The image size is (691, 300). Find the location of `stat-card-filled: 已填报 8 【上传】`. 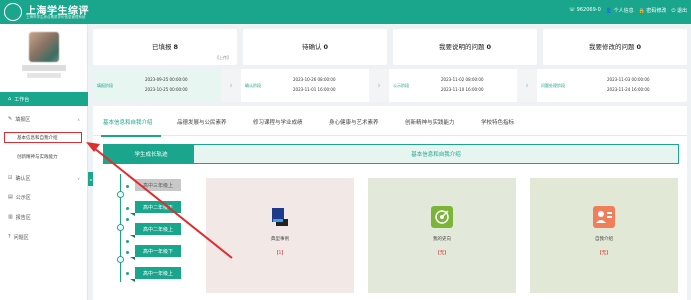

stat-card-filled: 已填报 8 【上传】 is located at coordinates (165, 47).